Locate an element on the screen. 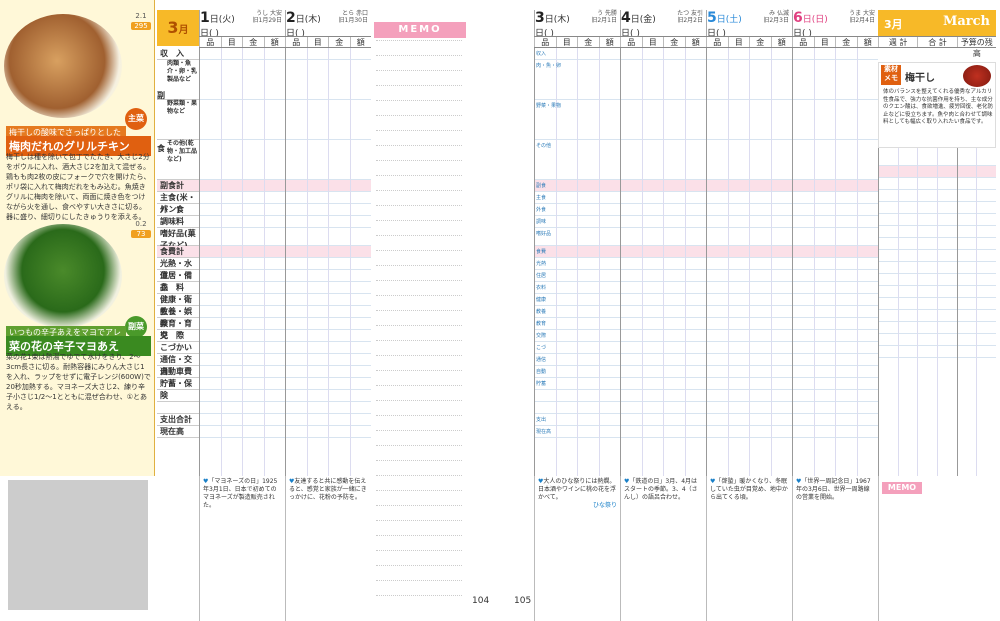  row-label: 食費 is located at coordinates (541, 252).